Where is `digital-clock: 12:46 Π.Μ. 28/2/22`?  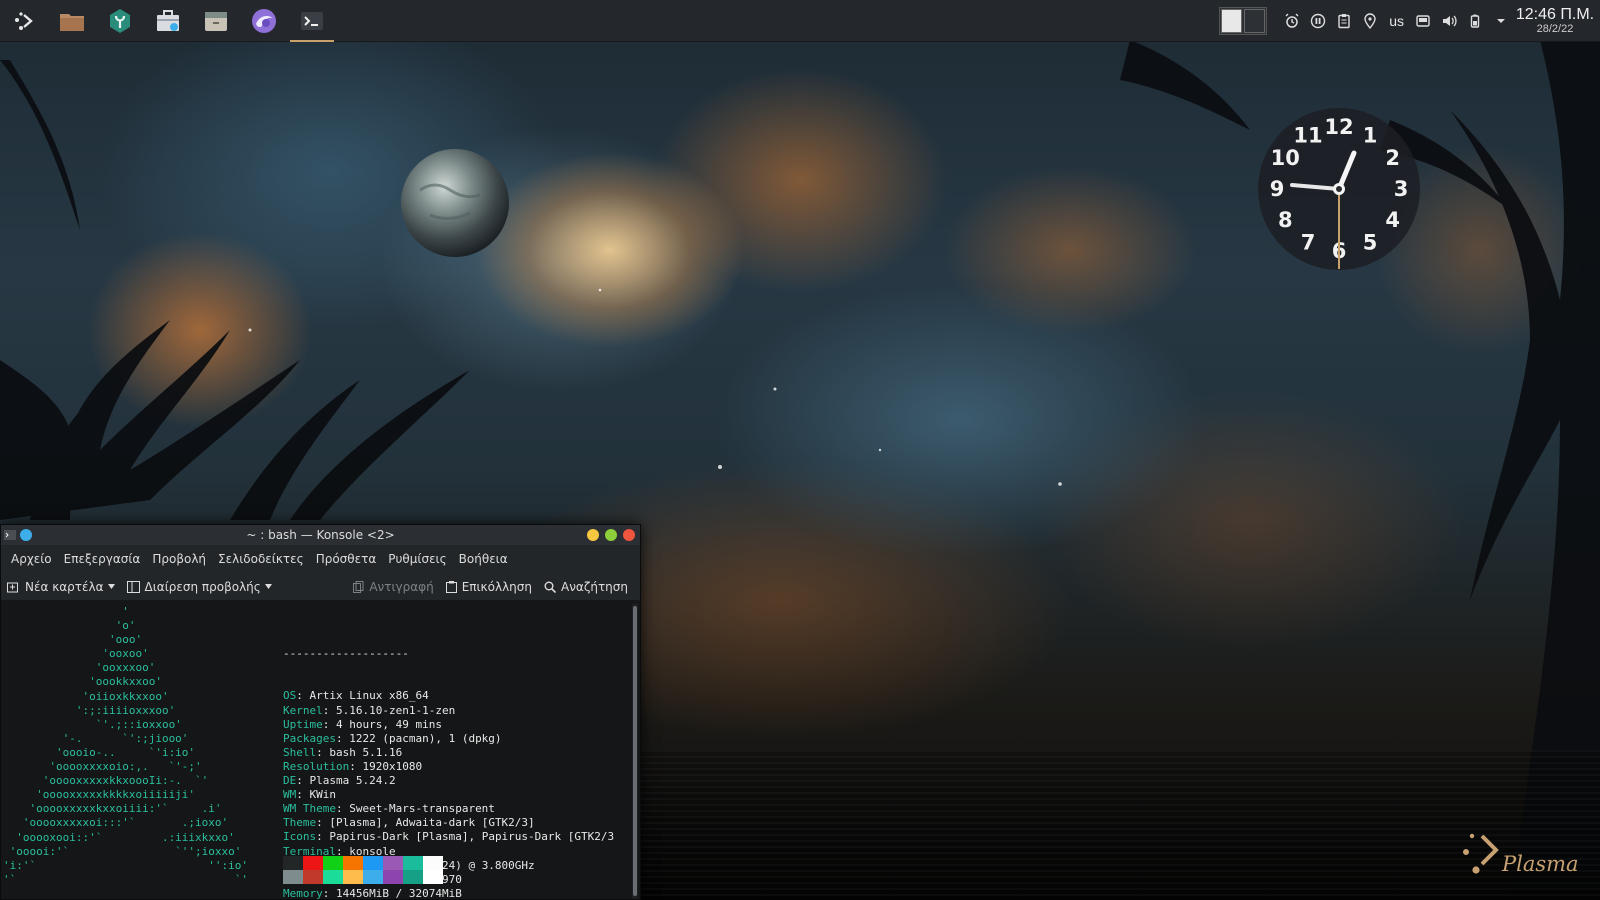 digital-clock: 12:46 Π.Μ. 28/2/22 is located at coordinates (1557, 20).